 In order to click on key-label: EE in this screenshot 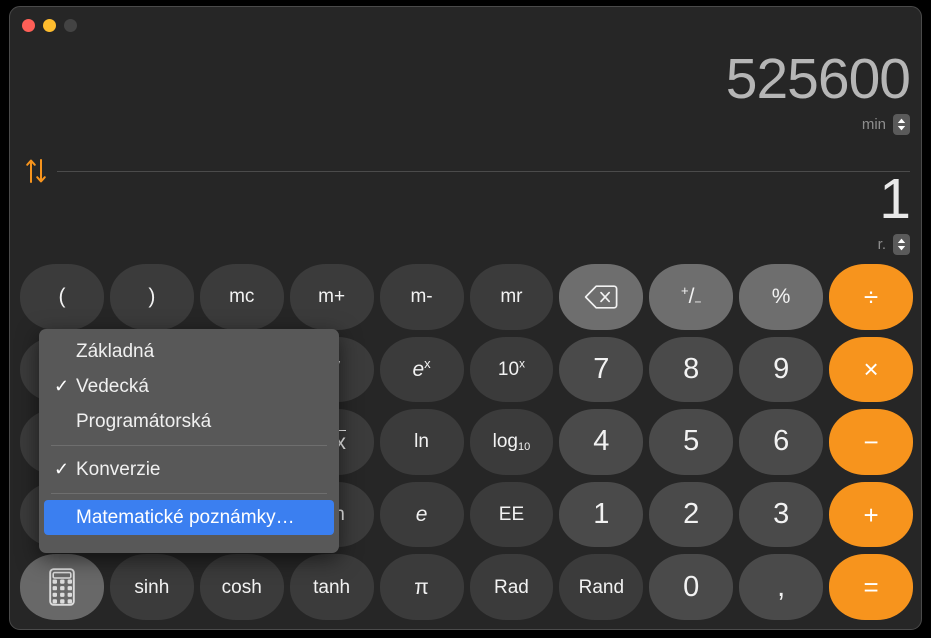, I will do `click(511, 515)`.